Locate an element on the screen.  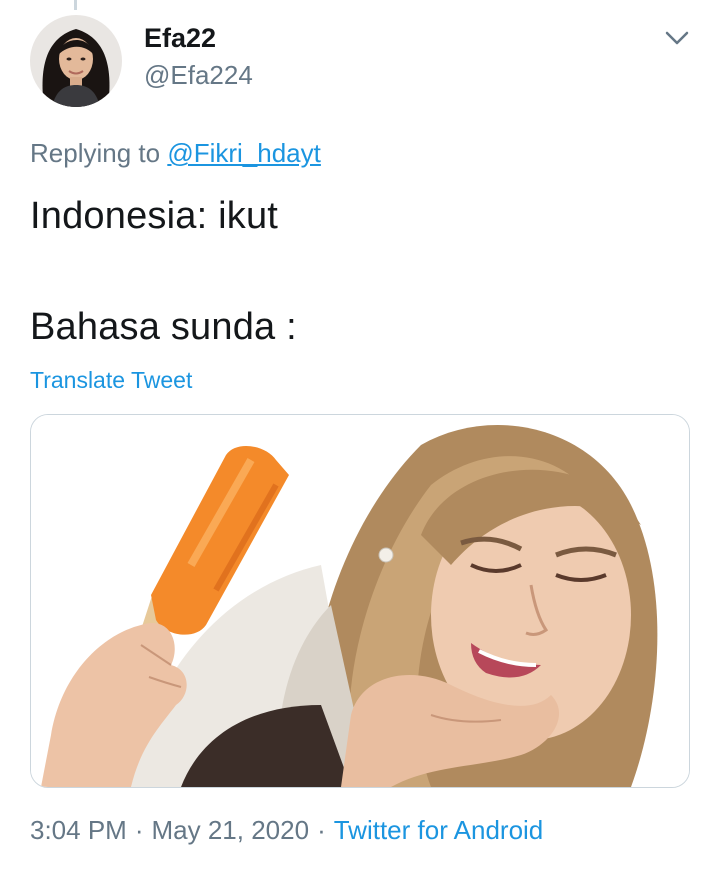
display-name: Efa22 is located at coordinates (180, 38).